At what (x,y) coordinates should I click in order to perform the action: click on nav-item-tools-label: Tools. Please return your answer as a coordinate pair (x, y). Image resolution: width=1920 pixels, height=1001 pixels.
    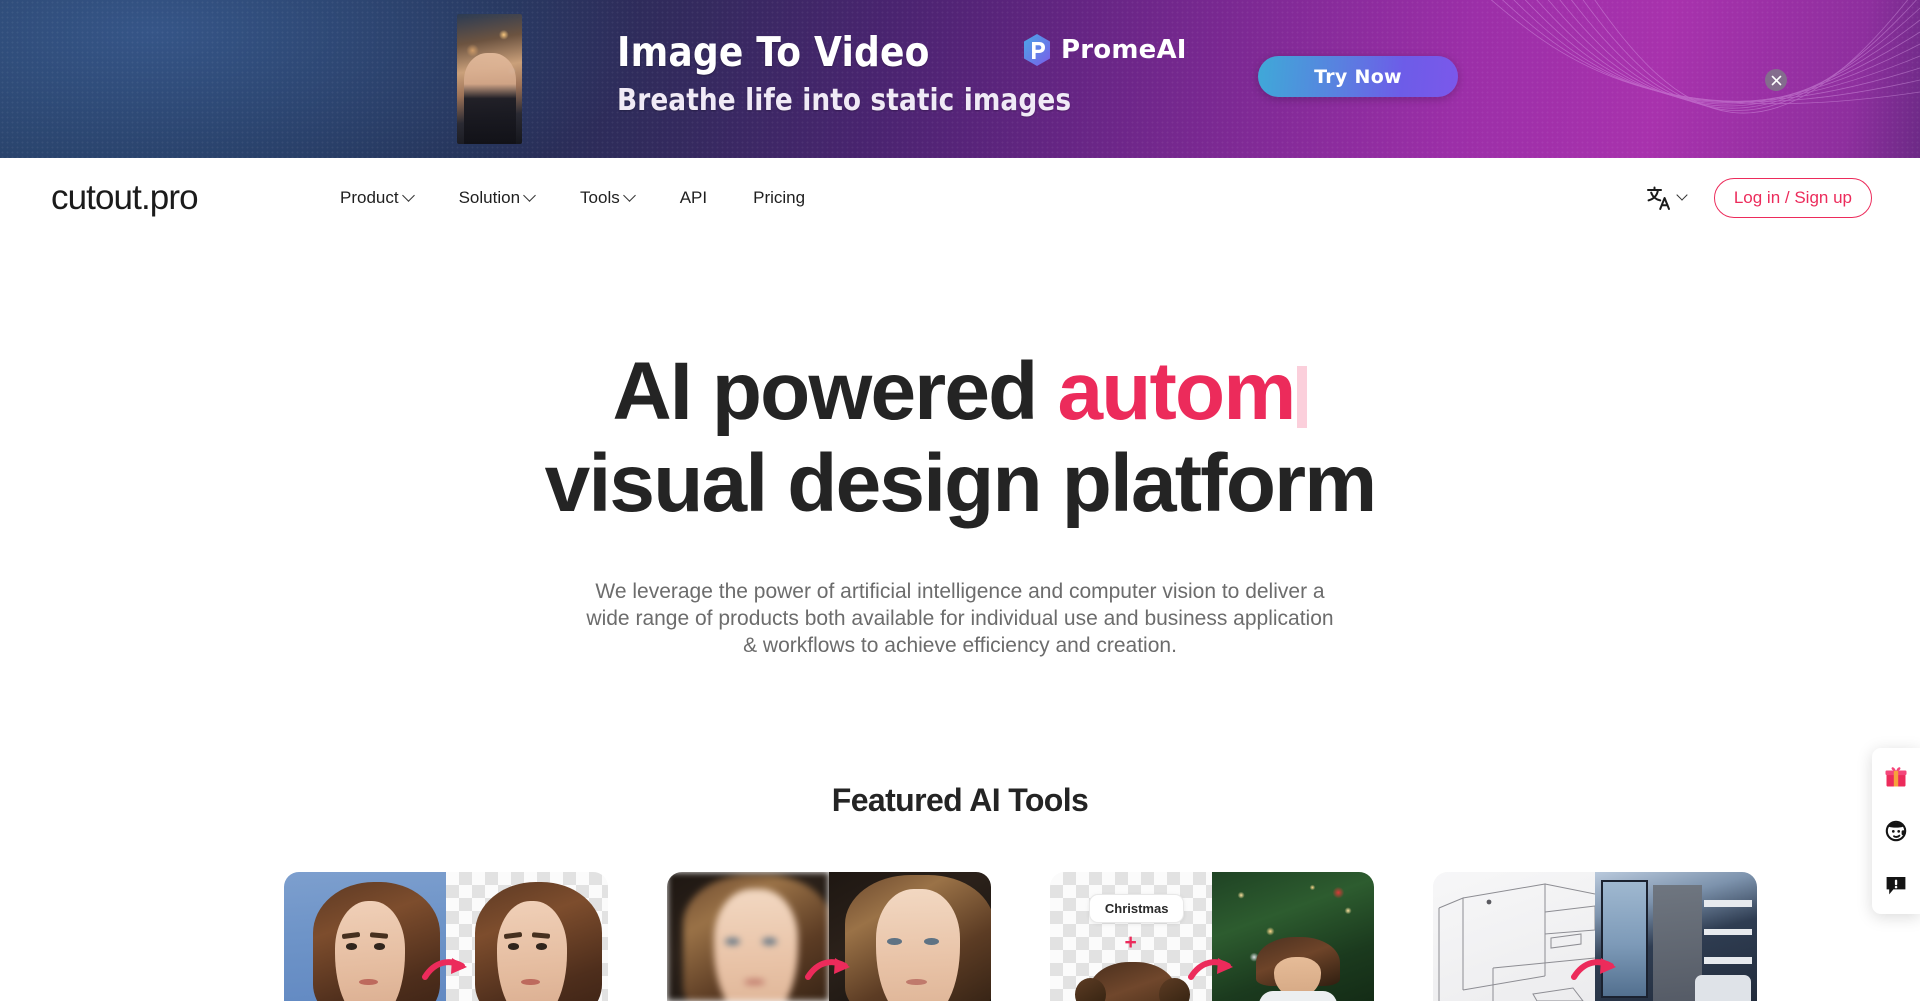
    Looking at the image, I should click on (600, 197).